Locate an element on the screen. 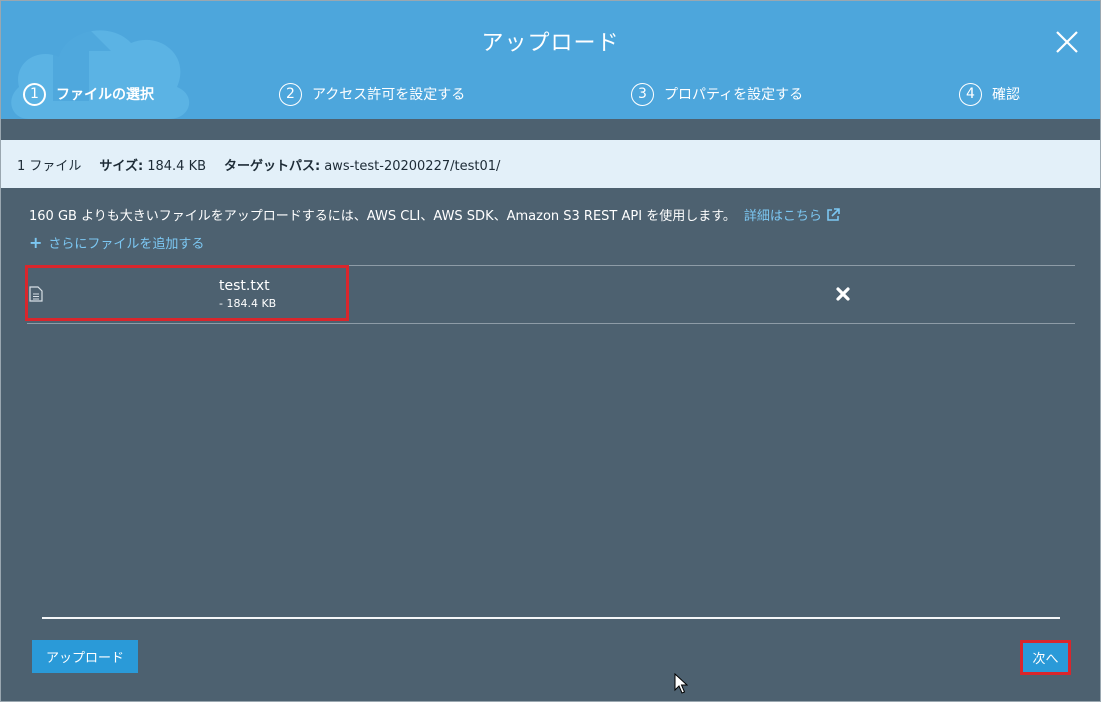 The width and height of the screenshot is (1101, 702). file-icon is located at coordinates (36, 294).